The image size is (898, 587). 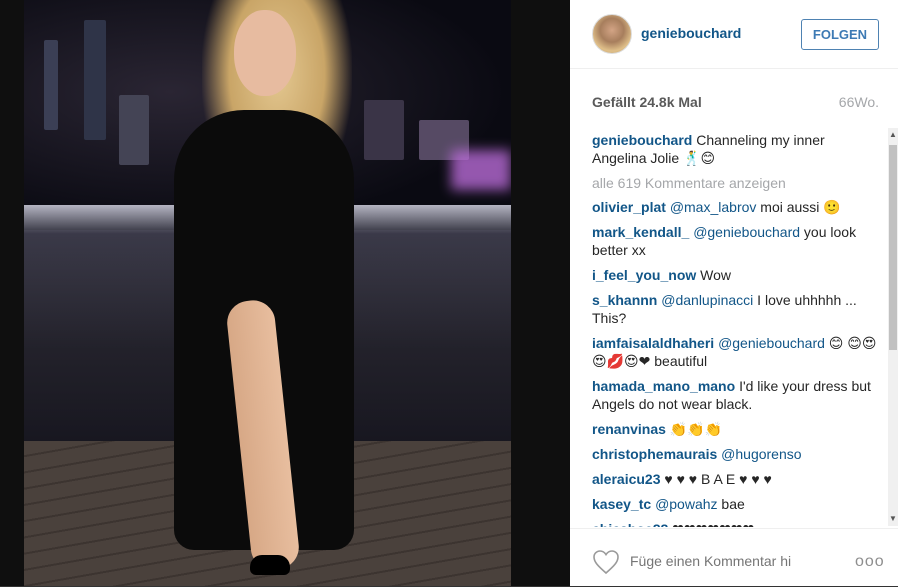 I want to click on person-shoe, so click(x=270, y=565).